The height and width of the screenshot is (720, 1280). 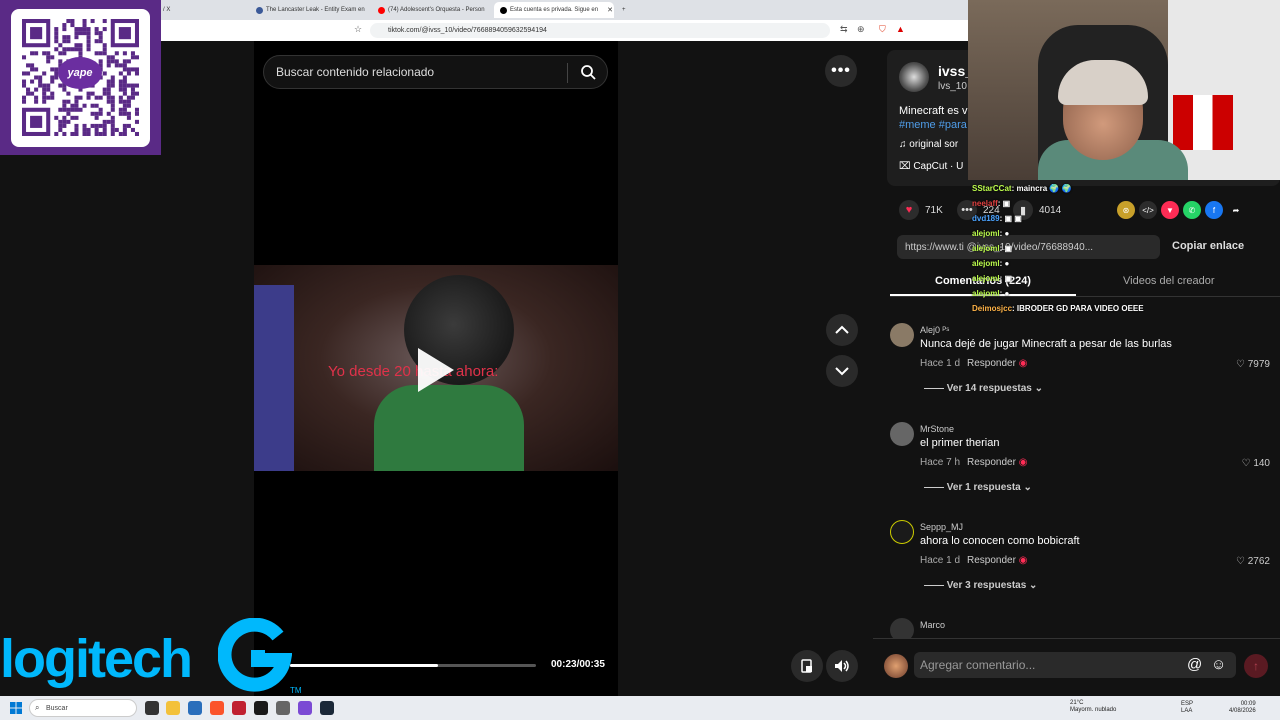 I want to click on tab-favicon-icon, so click(x=259, y=10).